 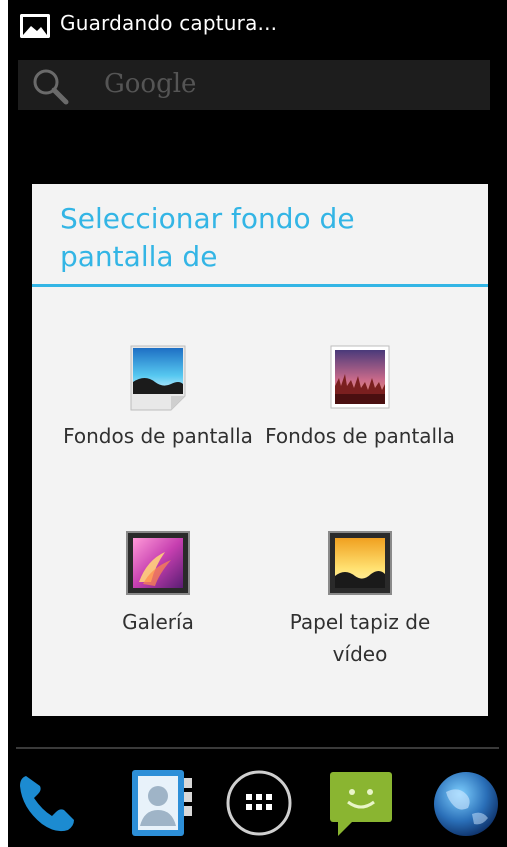 What do you see at coordinates (207, 237) in the screenshot?
I see `dialog-title: Seleccionar fondo de pantalla de` at bounding box center [207, 237].